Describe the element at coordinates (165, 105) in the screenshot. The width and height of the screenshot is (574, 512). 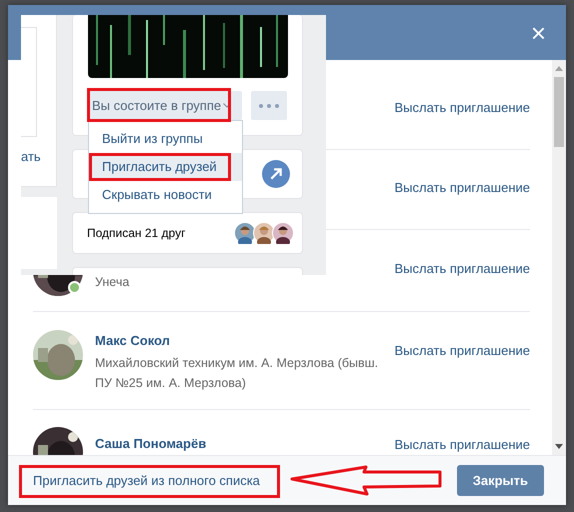
I see `membership-dropdown: Вы состоите в группе` at that location.